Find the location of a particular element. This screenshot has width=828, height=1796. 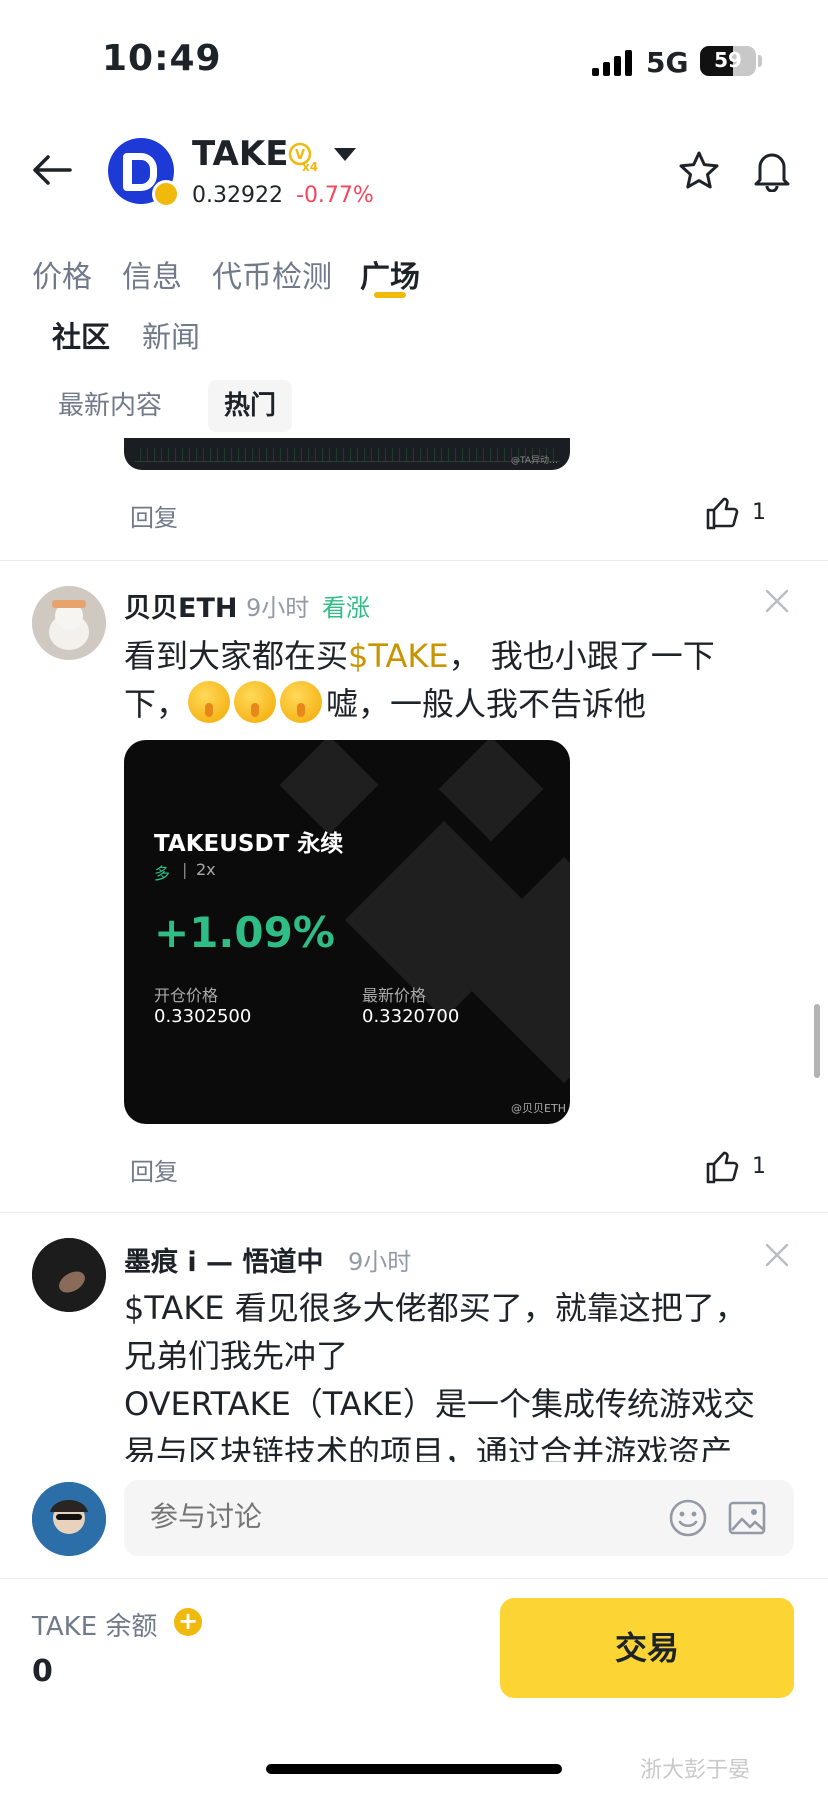

balance-label: TAKE 余额 is located at coordinates (95, 1627).